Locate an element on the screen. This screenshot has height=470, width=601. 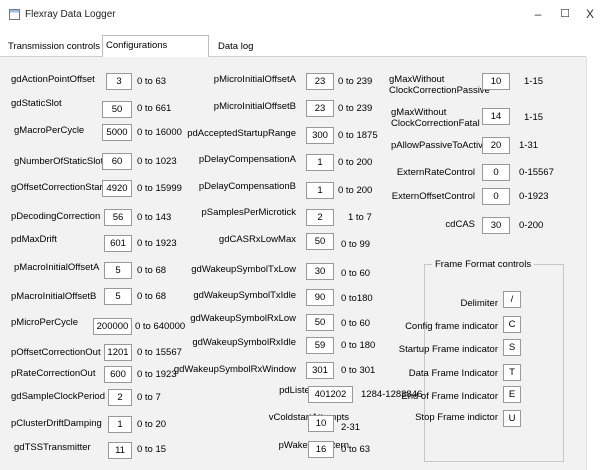
label-pMicroPerCycle: pMicroPerCycle is located at coordinates (45, 322).